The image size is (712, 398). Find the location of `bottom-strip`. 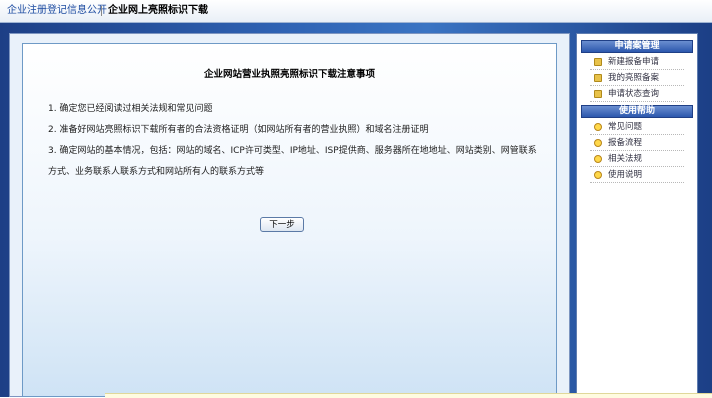

bottom-strip is located at coordinates (408, 395).